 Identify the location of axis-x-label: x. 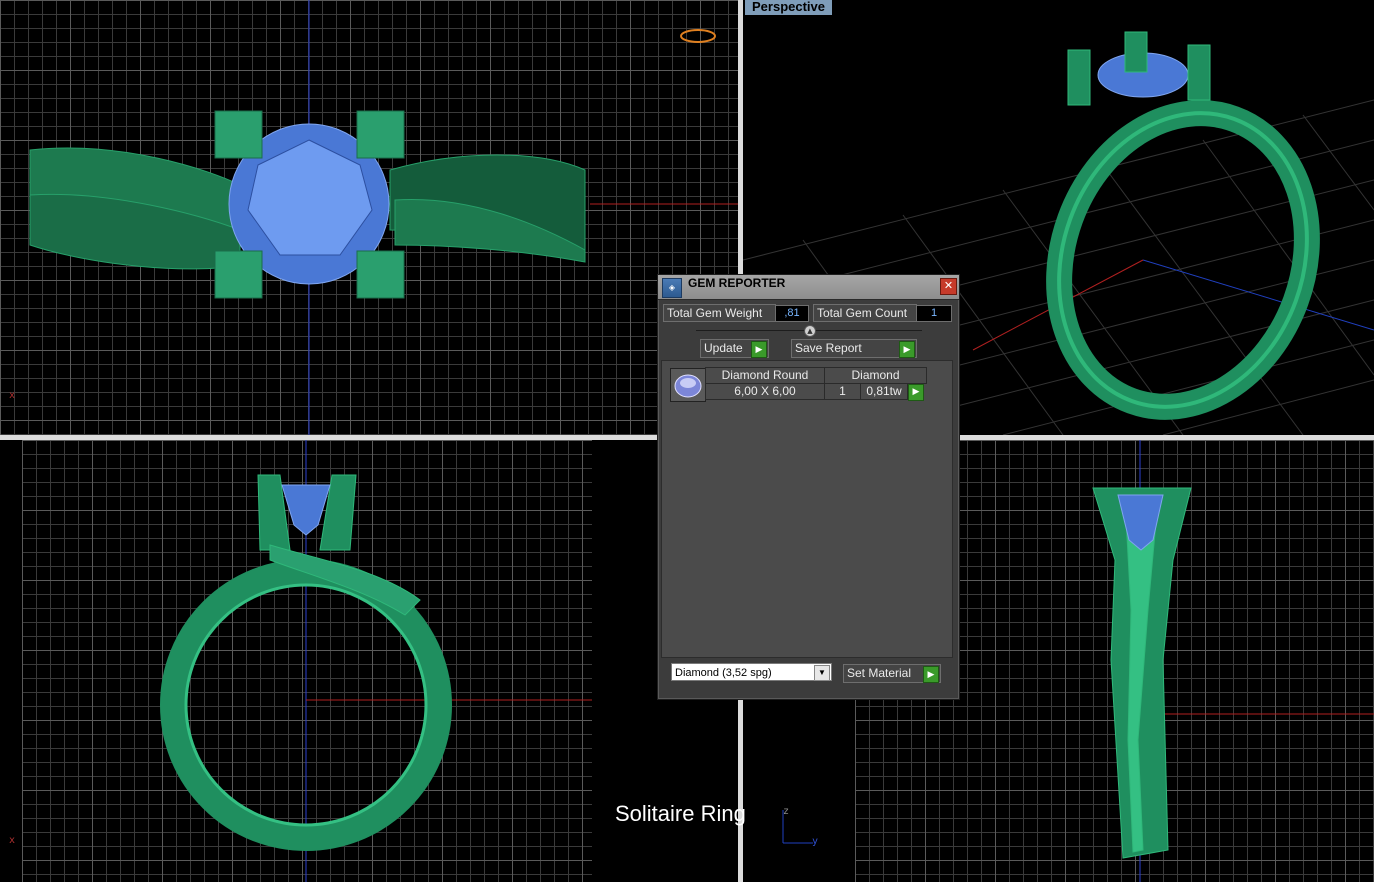
(12, 395).